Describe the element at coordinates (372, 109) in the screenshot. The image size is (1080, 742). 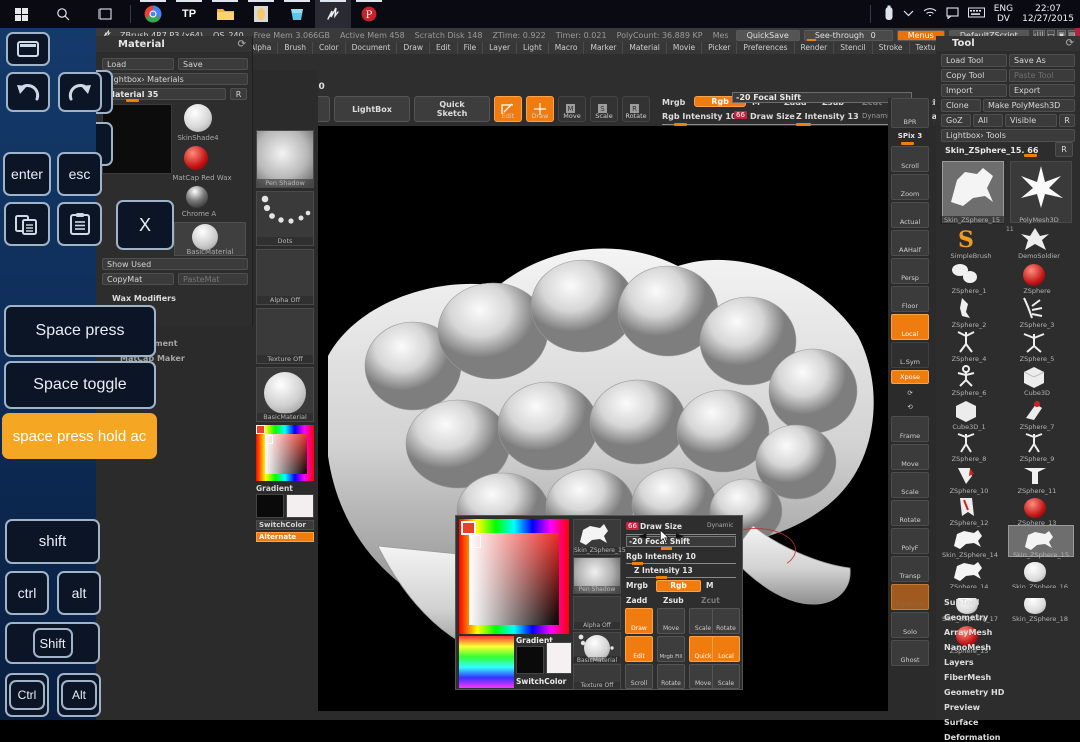
I see `lightbox-button: LightBox` at that location.